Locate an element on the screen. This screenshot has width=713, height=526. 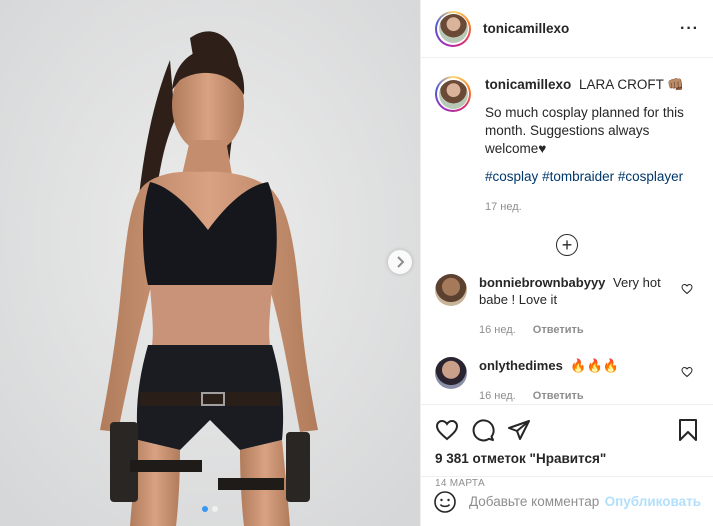
publish-button: Опубликовать is located at coordinates (653, 501).